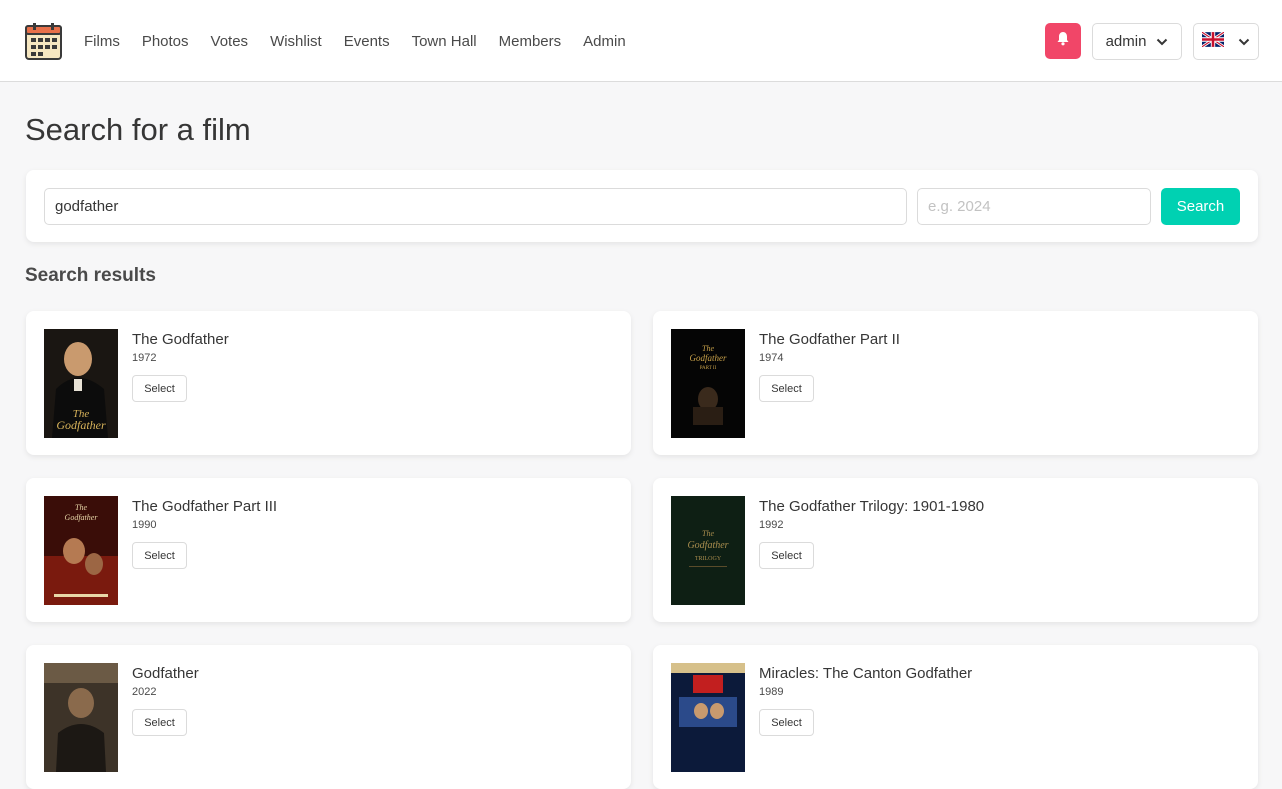 This screenshot has width=1282, height=789. Describe the element at coordinates (328, 383) in the screenshot. I see `result-card: The Godfather The Godfather 1972 Select` at that location.